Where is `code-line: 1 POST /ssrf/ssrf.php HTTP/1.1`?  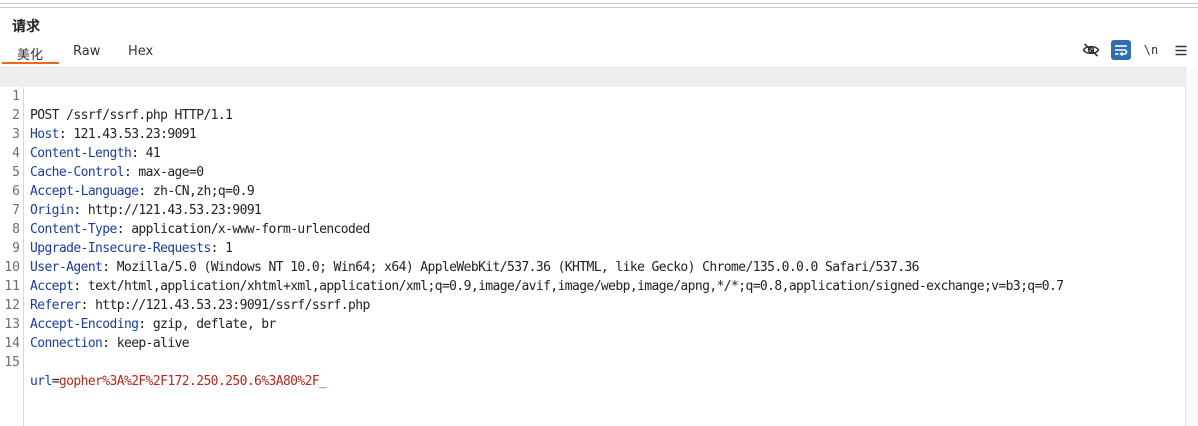 code-line: 1 POST /ssrf/ssrf.php HTTP/1.1 is located at coordinates (592, 95).